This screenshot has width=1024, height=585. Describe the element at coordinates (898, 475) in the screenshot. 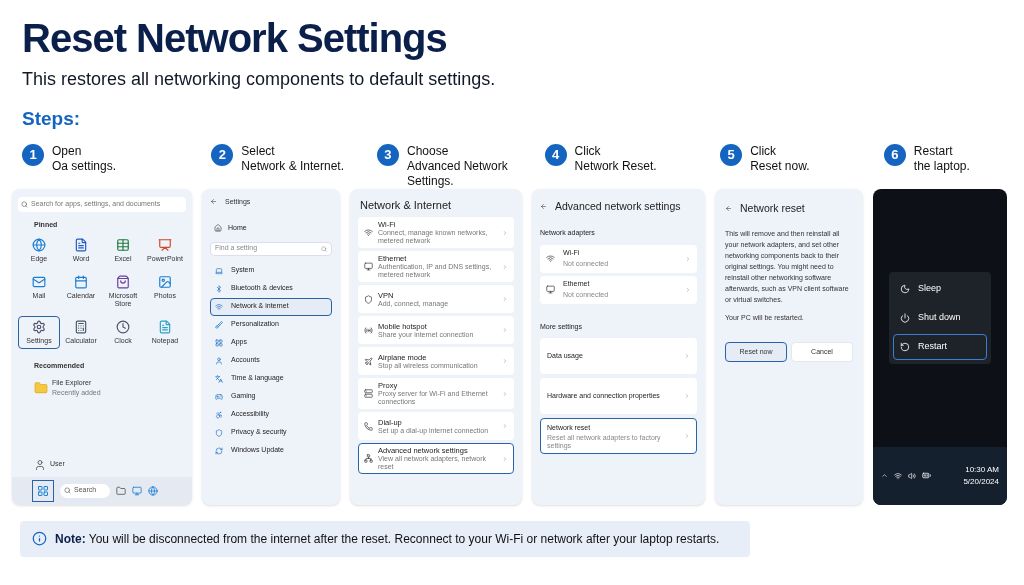

I see `wifi-icon` at that location.